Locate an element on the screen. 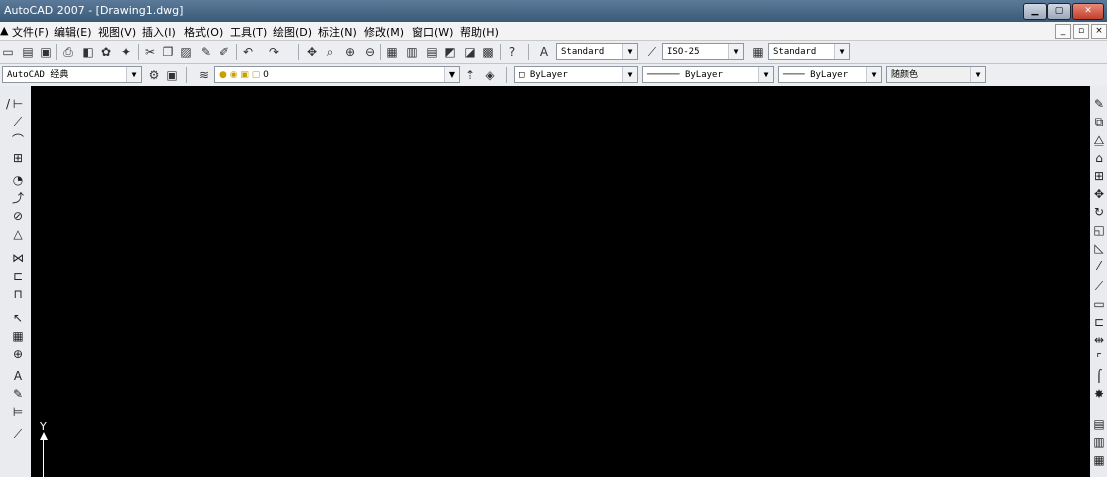  table-style-select: Standard ▼ is located at coordinates (809, 51).